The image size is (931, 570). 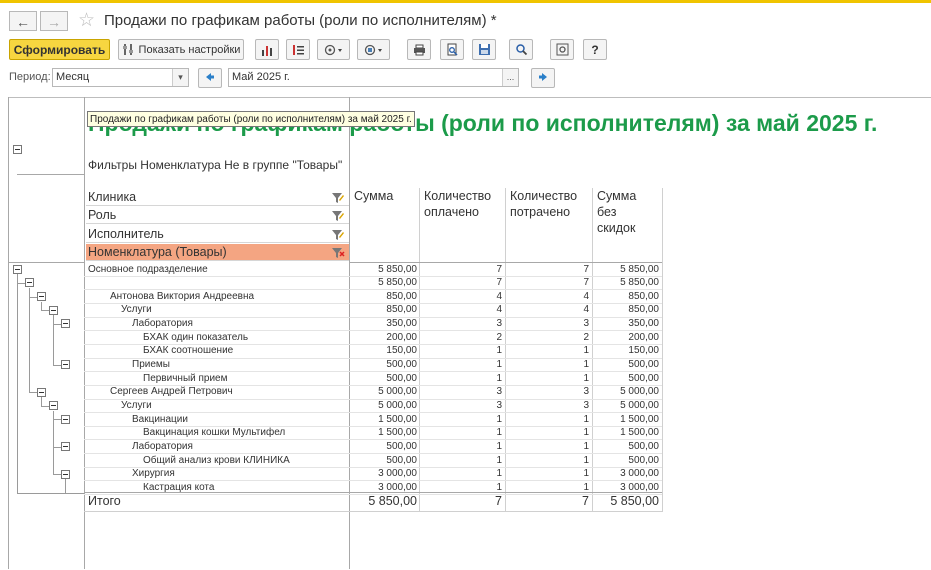 I want to click on floppy-disk-icon, so click(x=484, y=49).